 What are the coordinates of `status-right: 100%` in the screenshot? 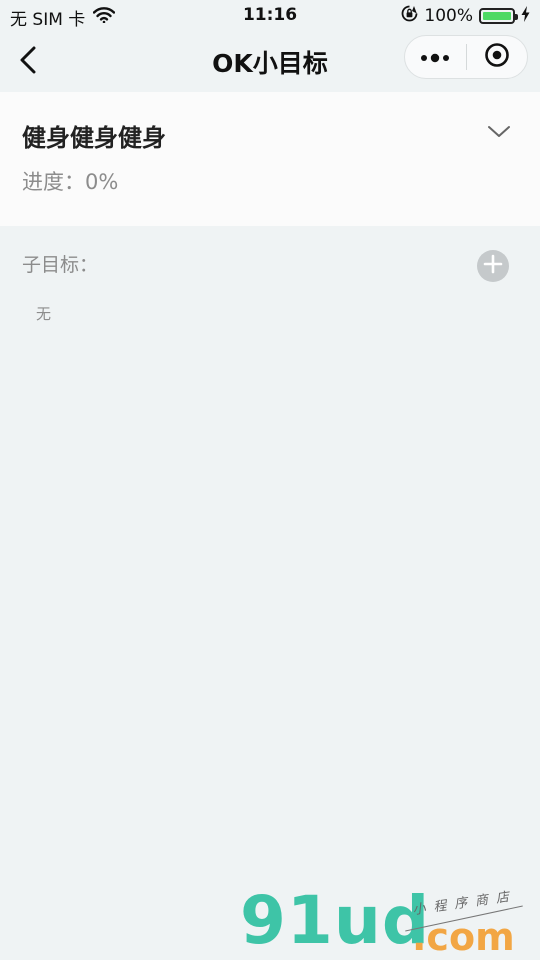 It's located at (465, 16).